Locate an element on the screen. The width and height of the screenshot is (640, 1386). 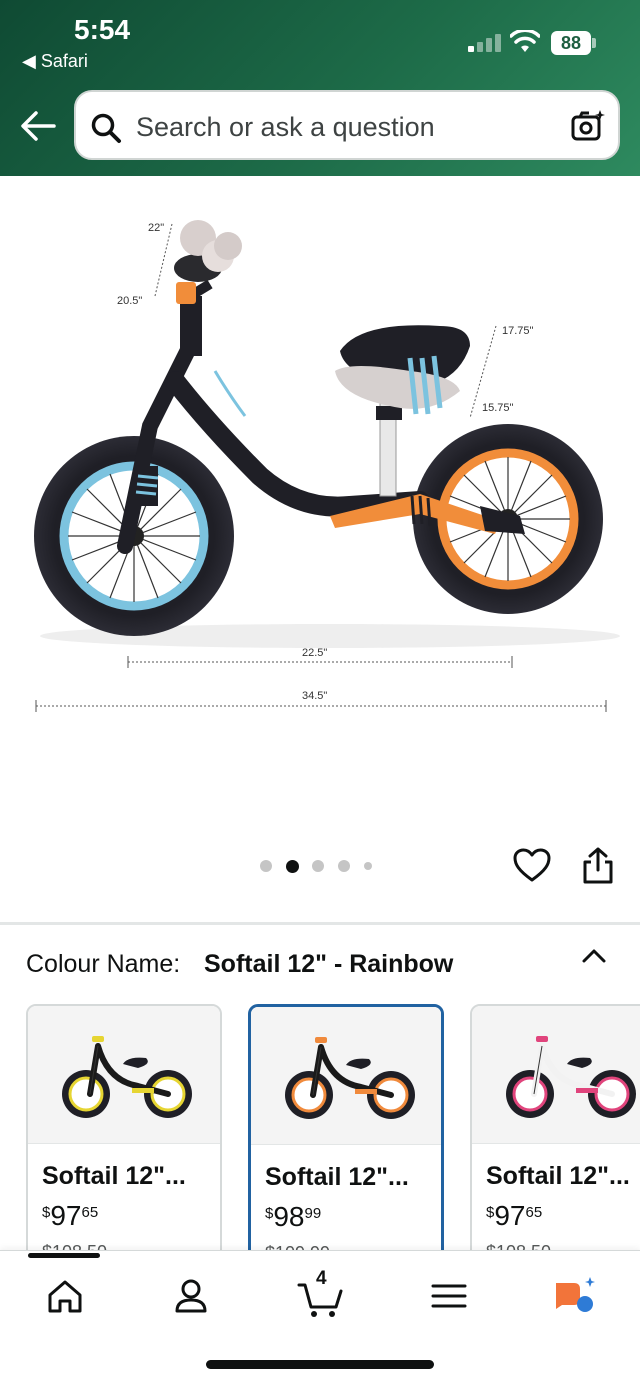
back-triangle-icon: ◀ is located at coordinates (31, 61).